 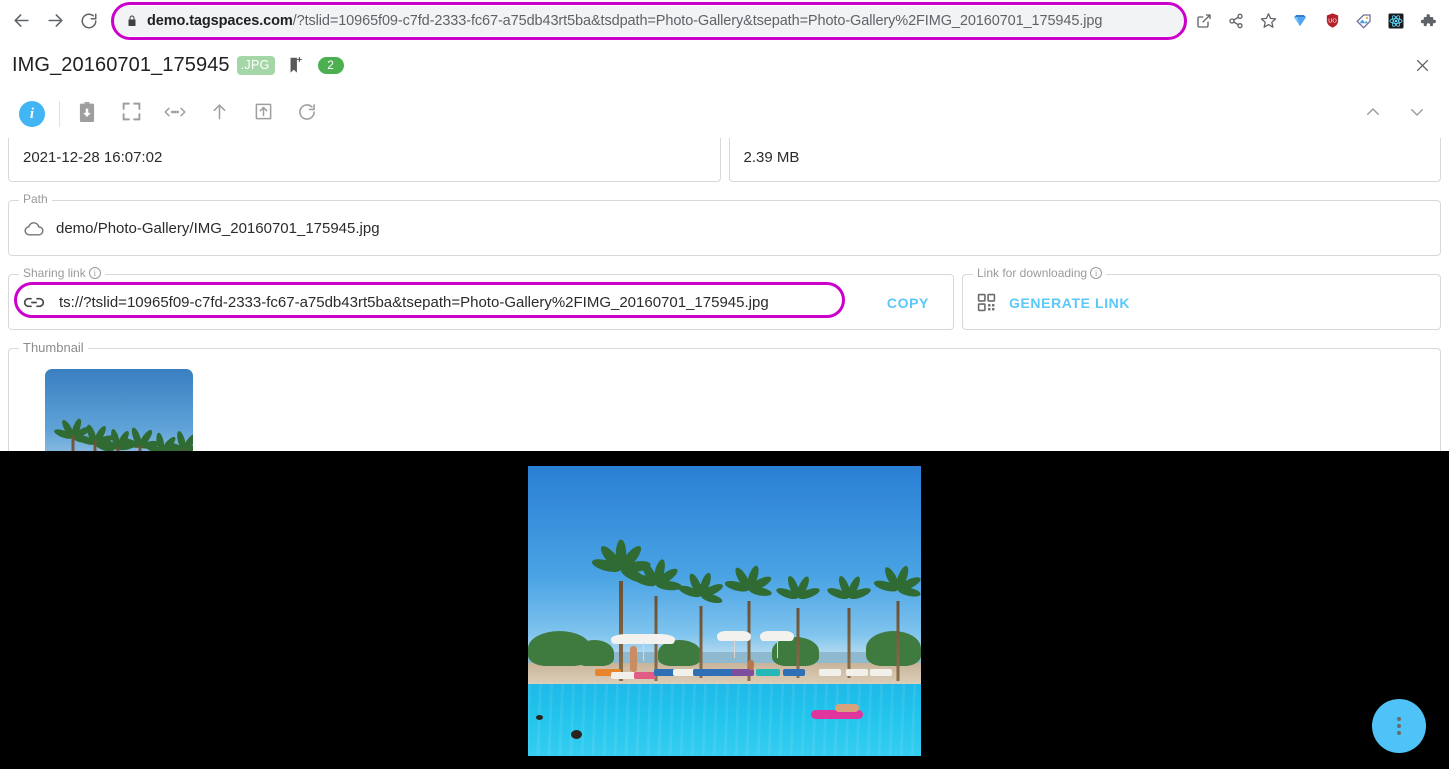 I want to click on open-properties-button, so click(x=175, y=114).